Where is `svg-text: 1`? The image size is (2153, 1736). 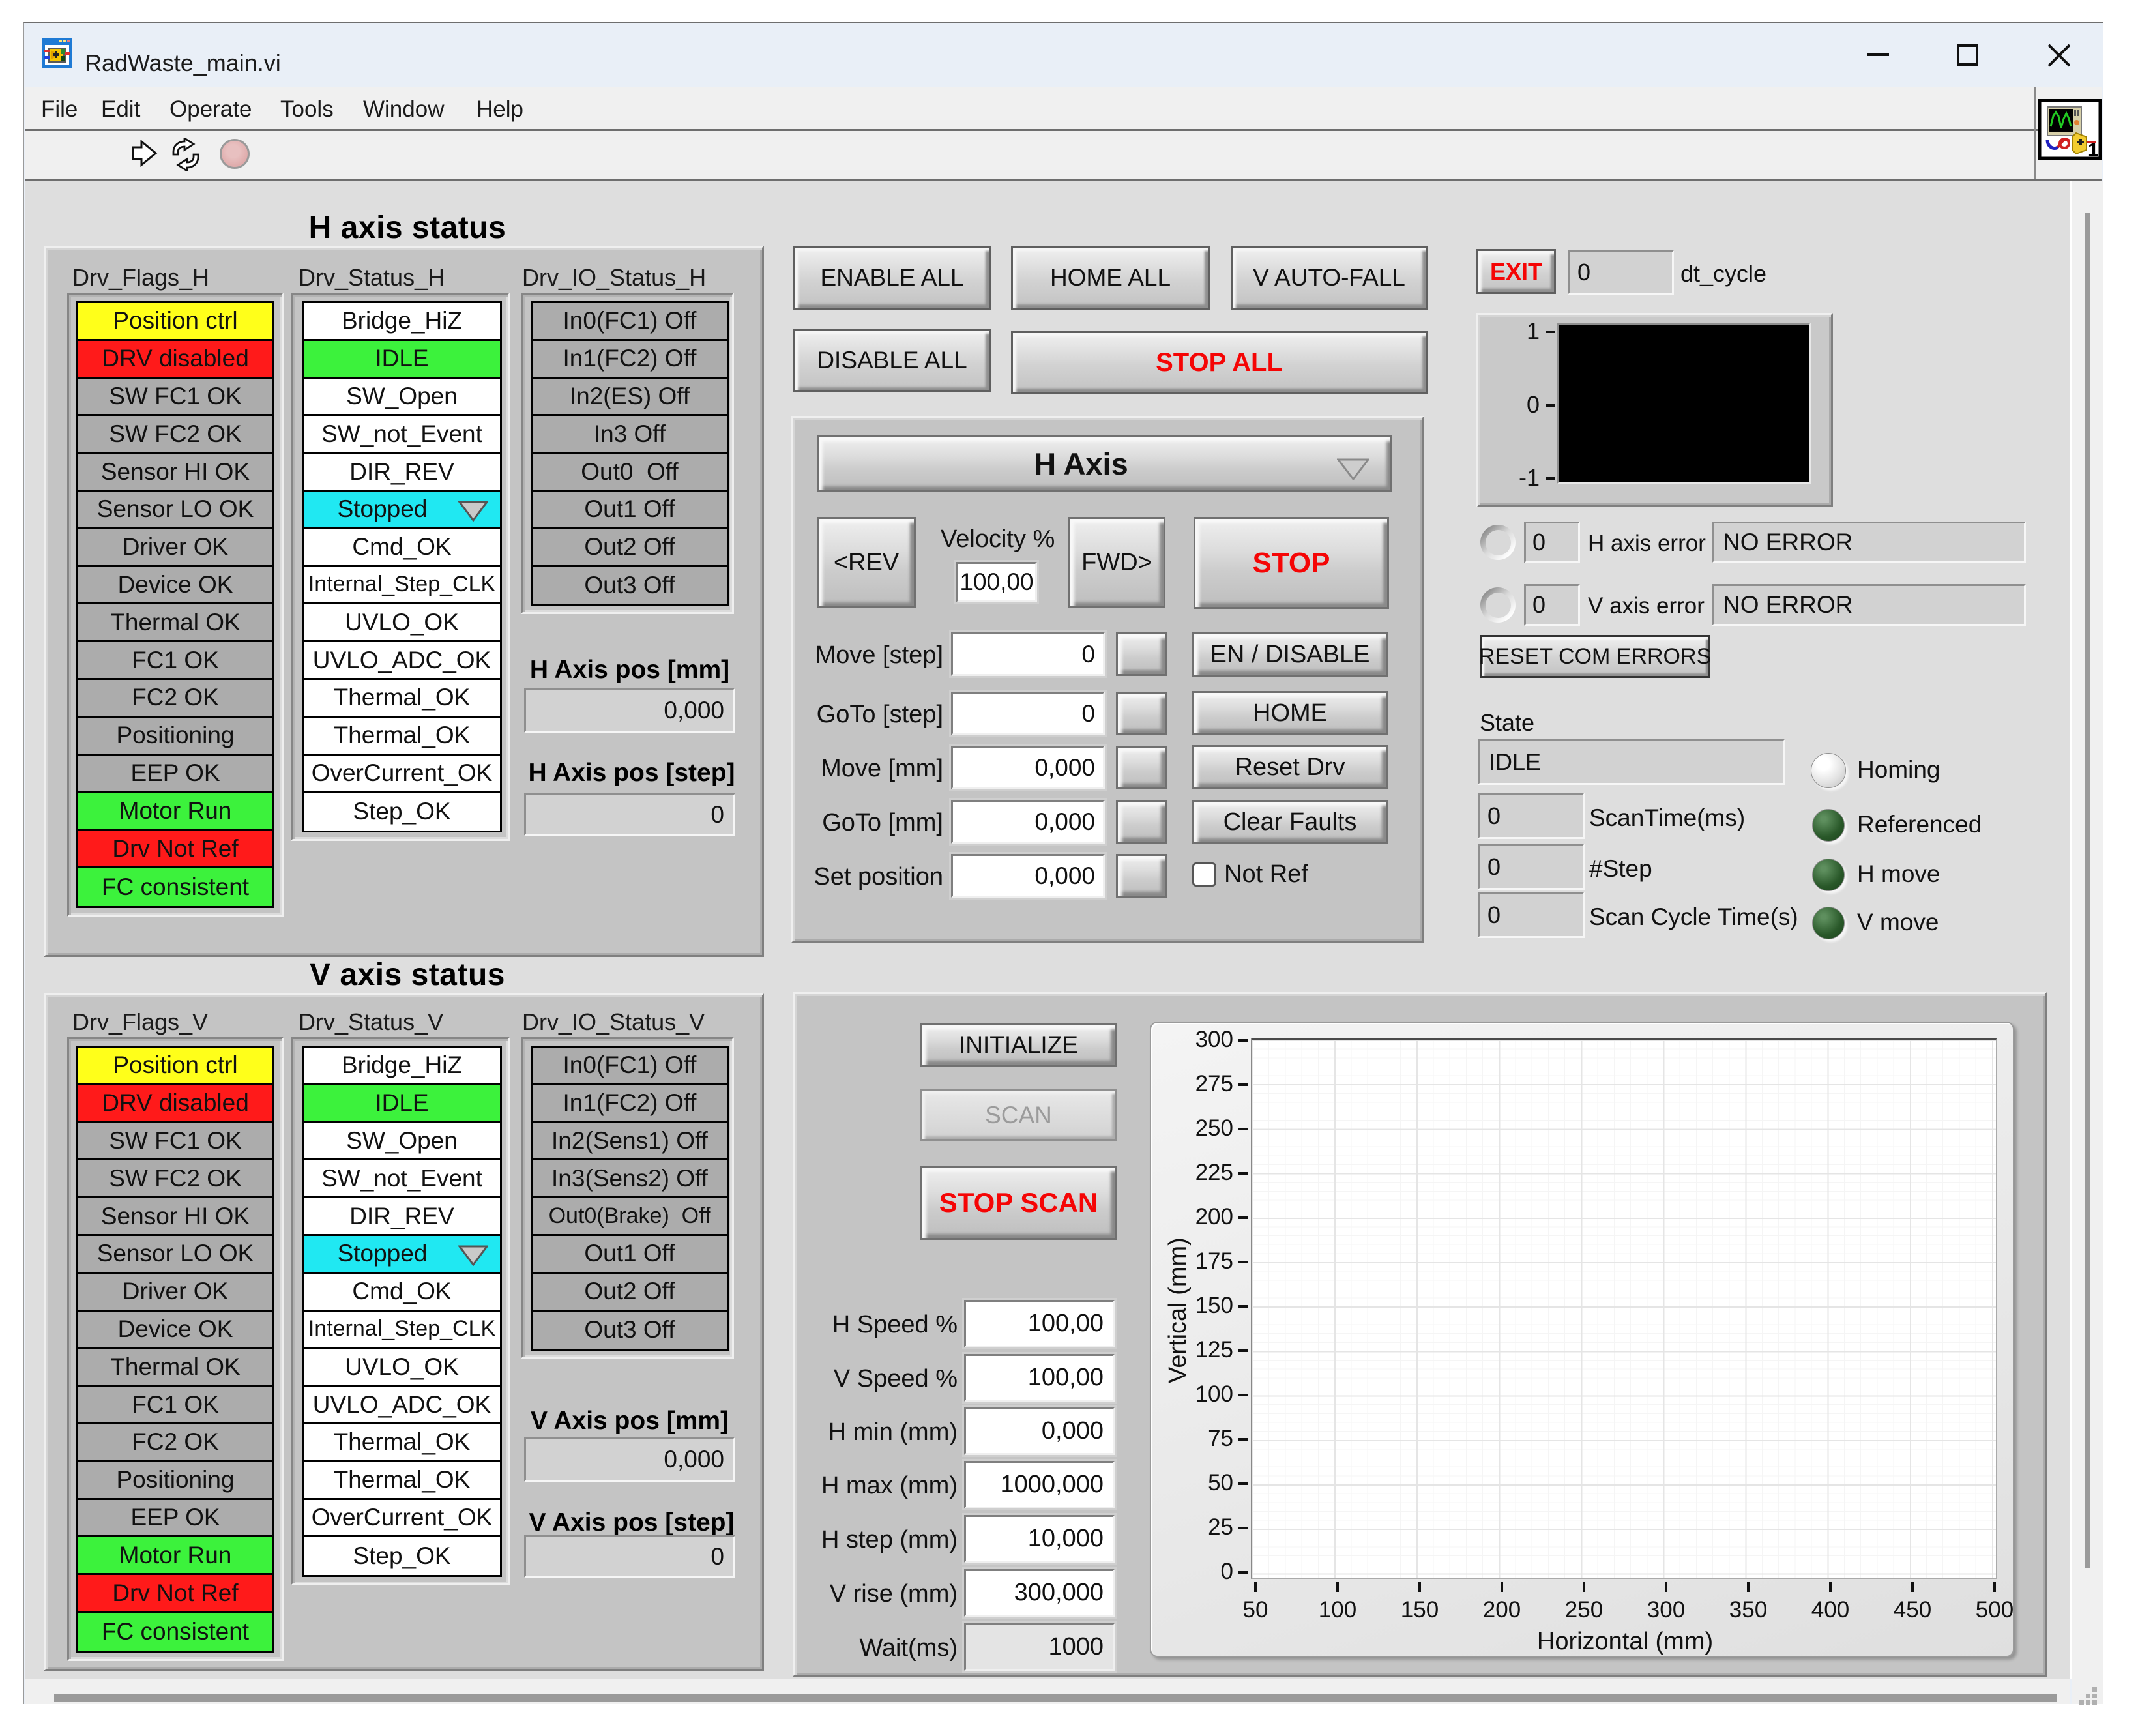 svg-text: 1 is located at coordinates (2093, 150).